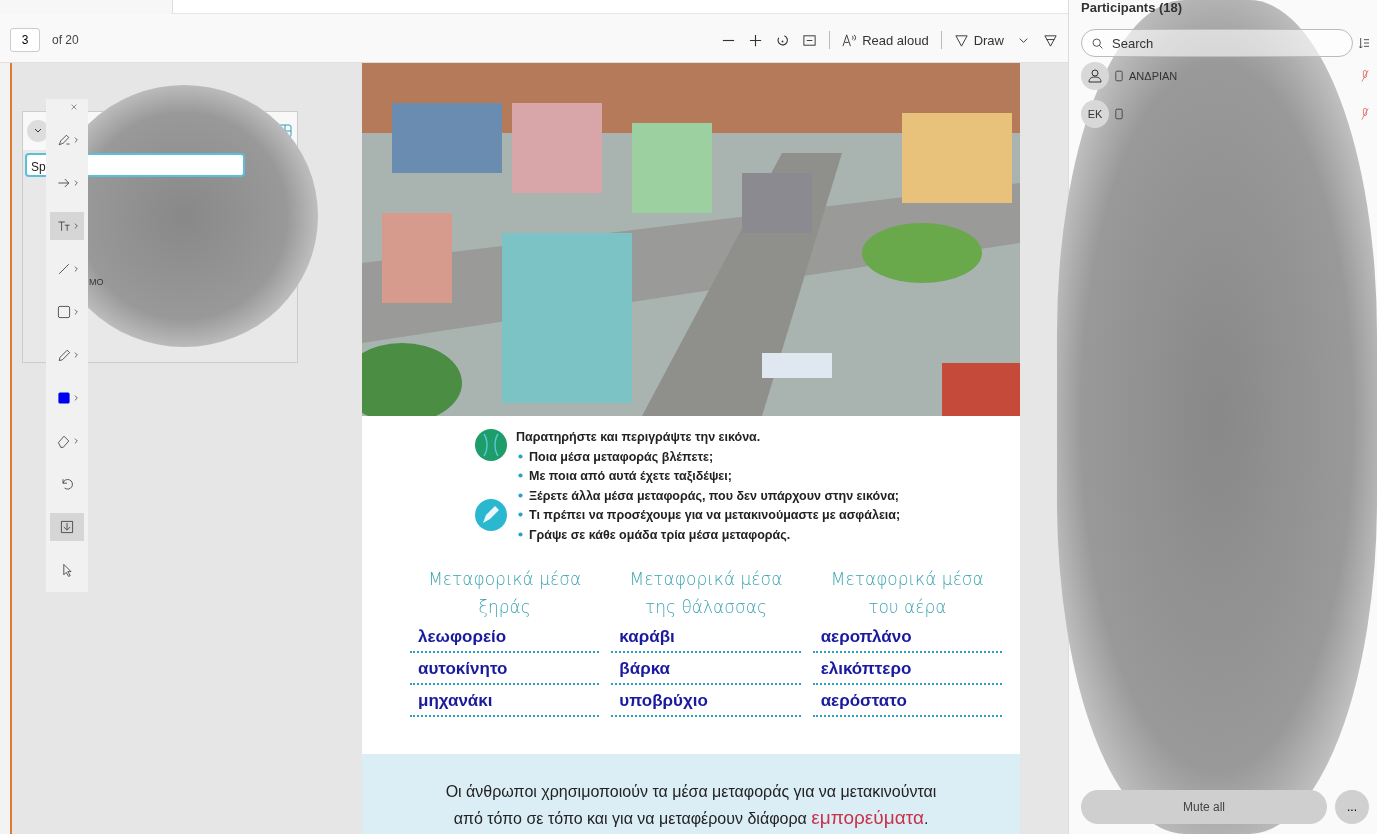  What do you see at coordinates (850, 40) in the screenshot?
I see `read-aloud-icon` at bounding box center [850, 40].